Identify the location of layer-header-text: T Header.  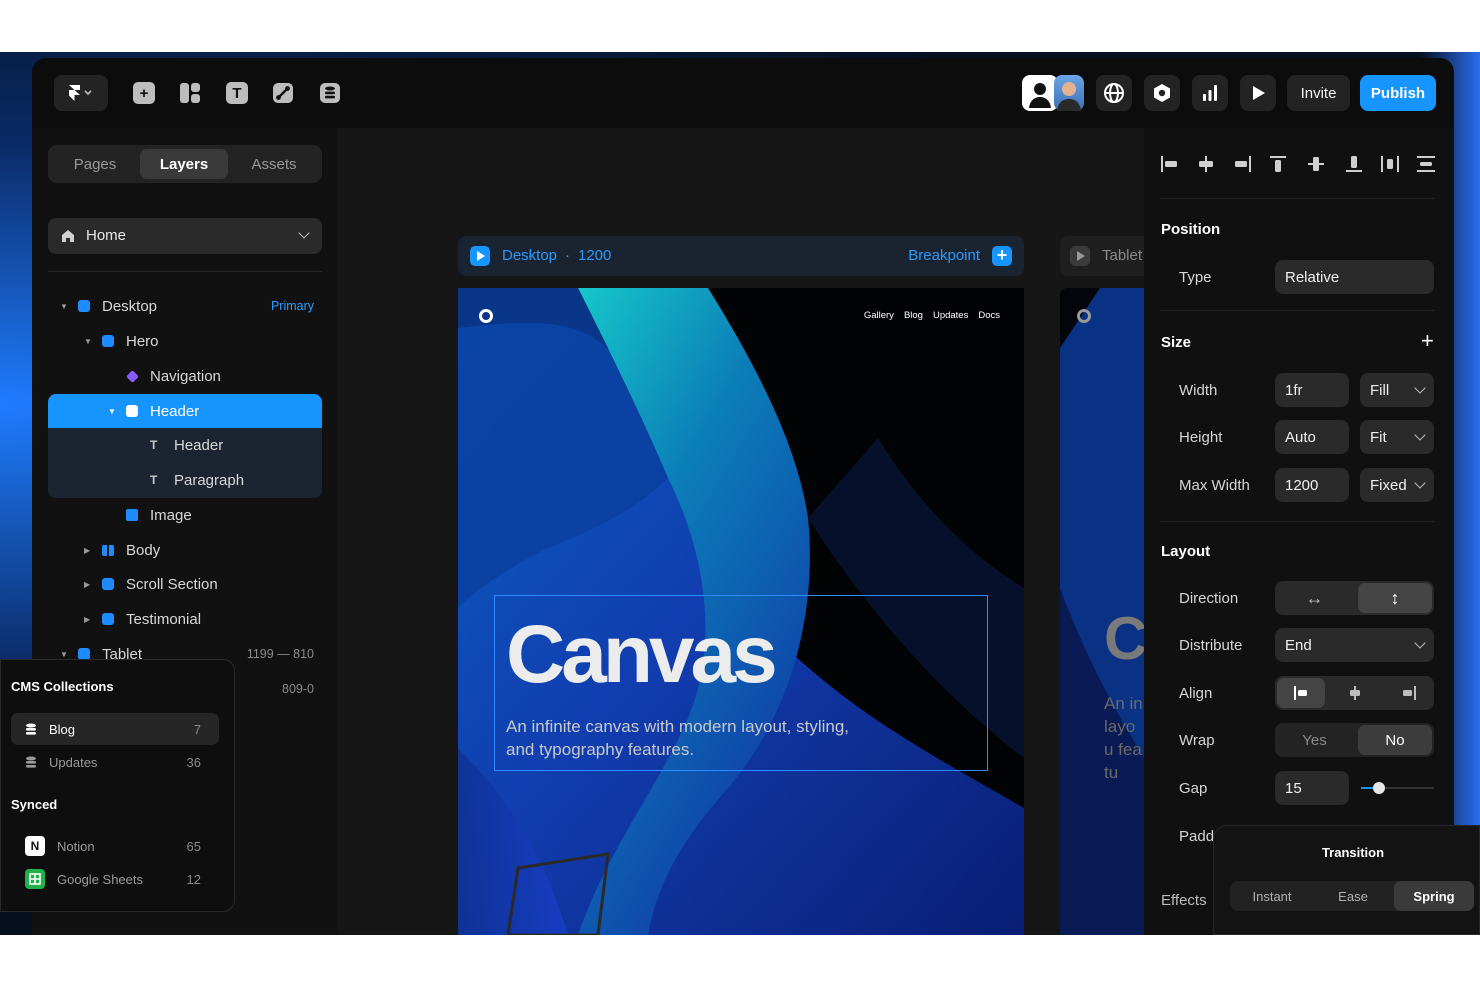
(186, 445).